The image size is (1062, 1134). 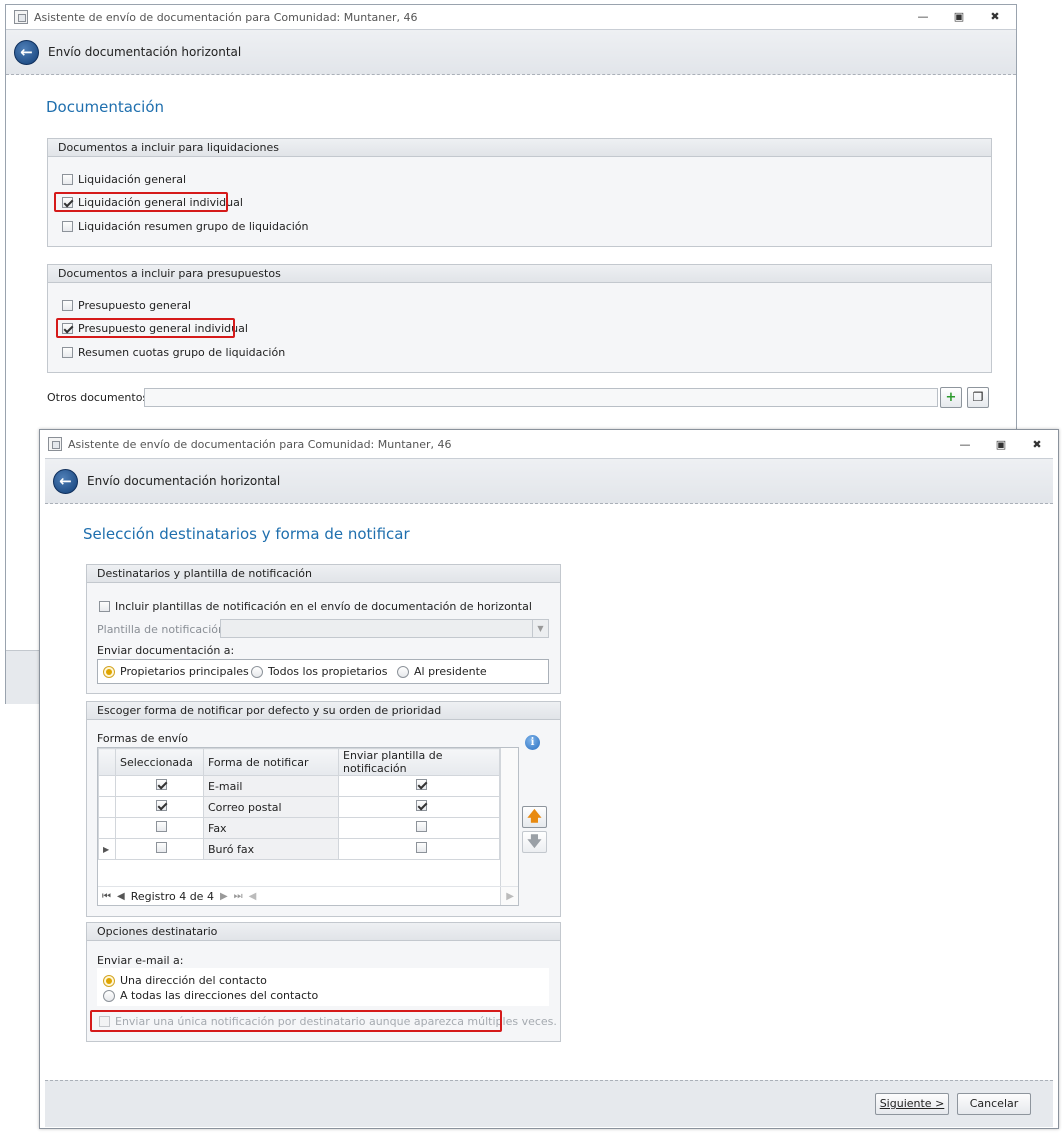 What do you see at coordinates (510, 896) in the screenshot?
I see `scroll-right-icon: ▶` at bounding box center [510, 896].